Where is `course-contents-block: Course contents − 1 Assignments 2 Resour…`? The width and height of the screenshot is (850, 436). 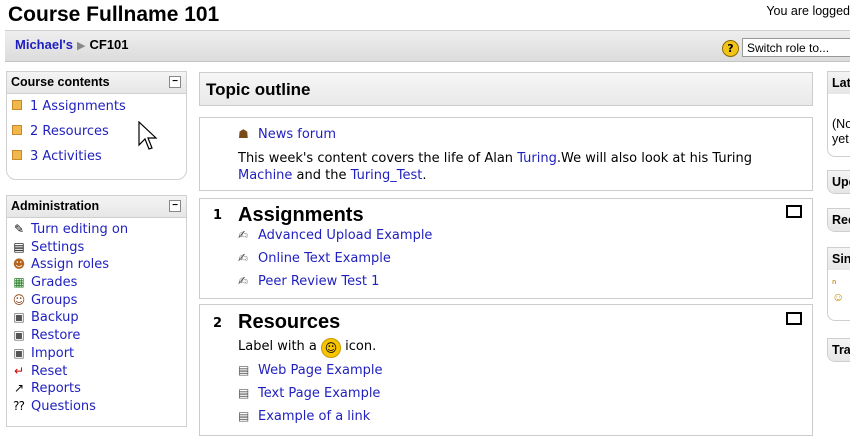
course-contents-block: Course contents − 1 Assignments 2 Resour… is located at coordinates (96, 125).